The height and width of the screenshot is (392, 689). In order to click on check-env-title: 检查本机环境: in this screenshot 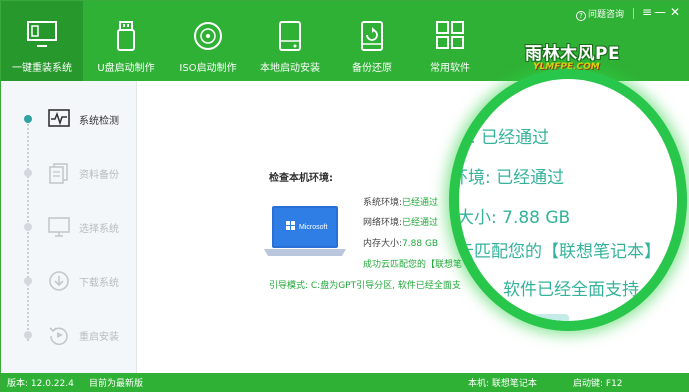, I will do `click(301, 178)`.